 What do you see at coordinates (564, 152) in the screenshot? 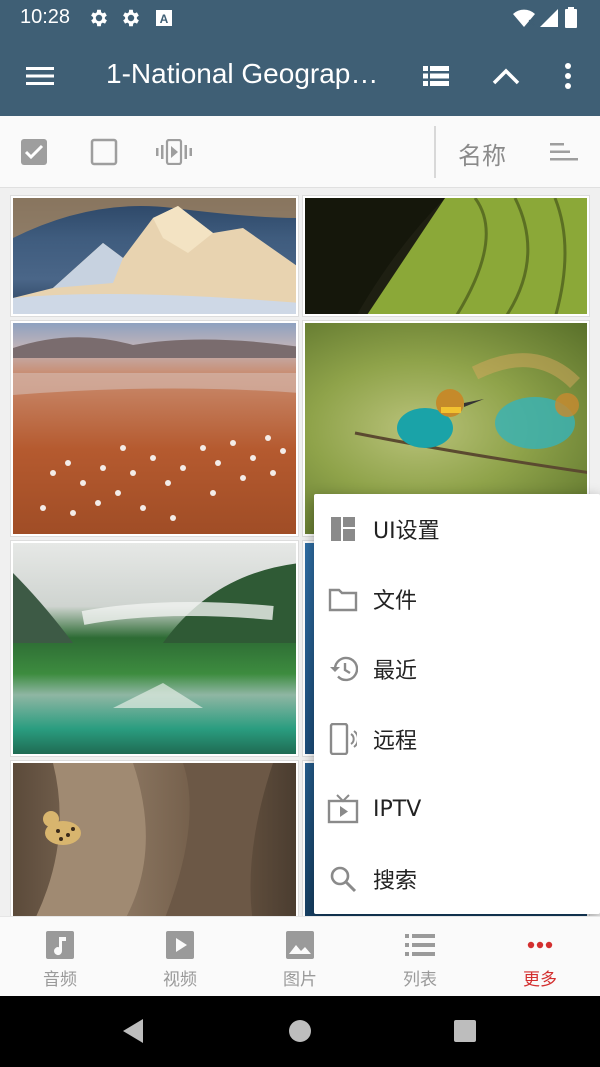
I see `sort-icon` at bounding box center [564, 152].